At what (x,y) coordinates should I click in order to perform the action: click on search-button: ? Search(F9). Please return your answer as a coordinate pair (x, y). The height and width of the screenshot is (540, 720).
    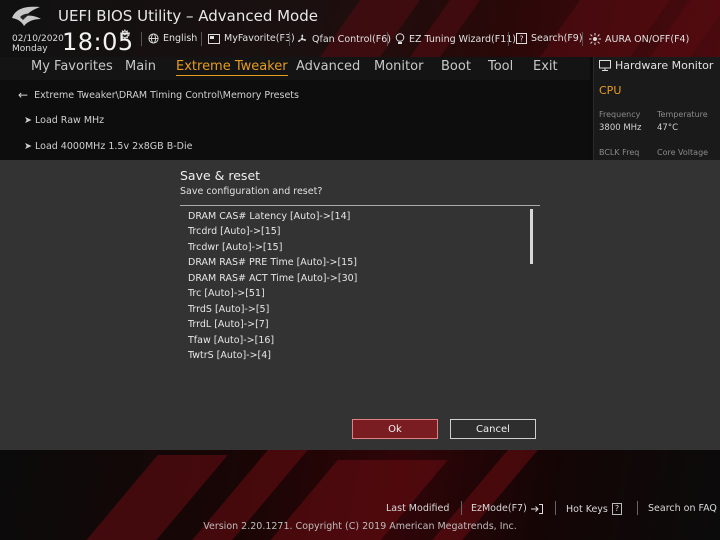
    Looking at the image, I should click on (549, 38).